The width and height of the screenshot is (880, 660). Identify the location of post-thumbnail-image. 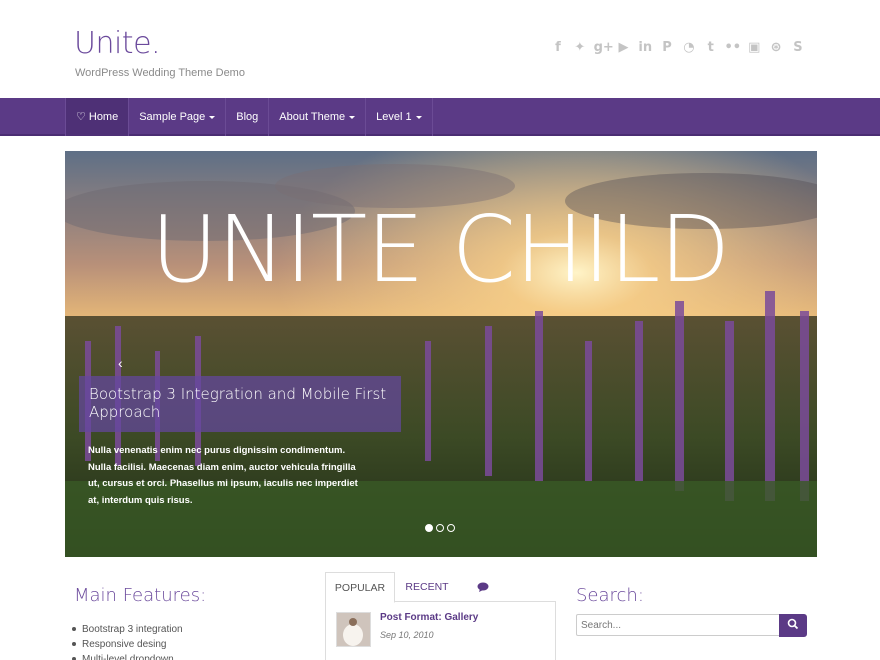
(353, 629).